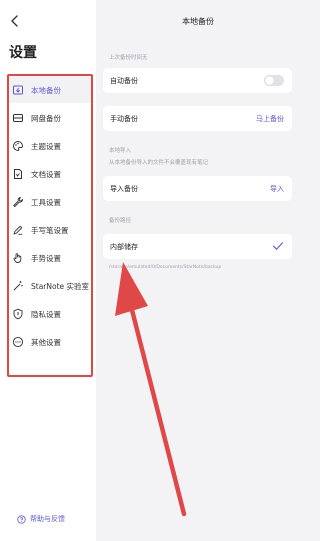 The height and width of the screenshot is (541, 320). I want to click on back-arrow-icon, so click(15, 21).